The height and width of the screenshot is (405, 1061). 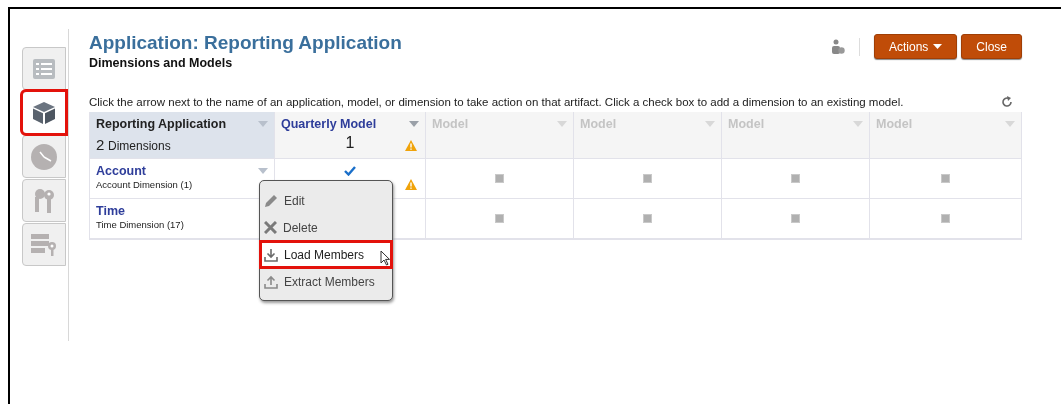 What do you see at coordinates (271, 200) in the screenshot?
I see `pencil-icon` at bounding box center [271, 200].